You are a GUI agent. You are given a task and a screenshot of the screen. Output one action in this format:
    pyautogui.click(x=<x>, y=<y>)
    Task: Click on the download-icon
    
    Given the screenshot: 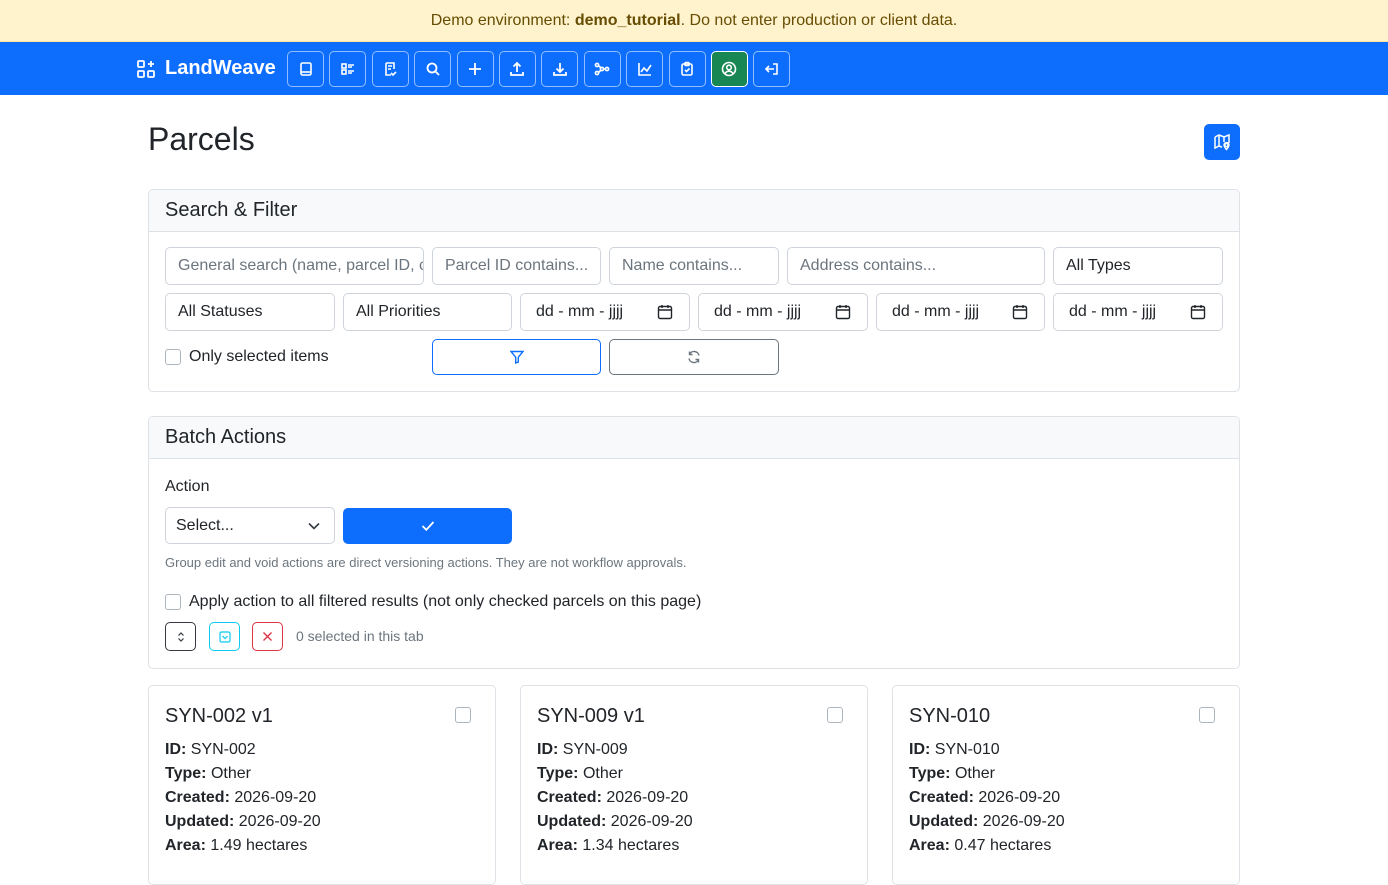 What is the action you would take?
    pyautogui.click(x=559, y=69)
    